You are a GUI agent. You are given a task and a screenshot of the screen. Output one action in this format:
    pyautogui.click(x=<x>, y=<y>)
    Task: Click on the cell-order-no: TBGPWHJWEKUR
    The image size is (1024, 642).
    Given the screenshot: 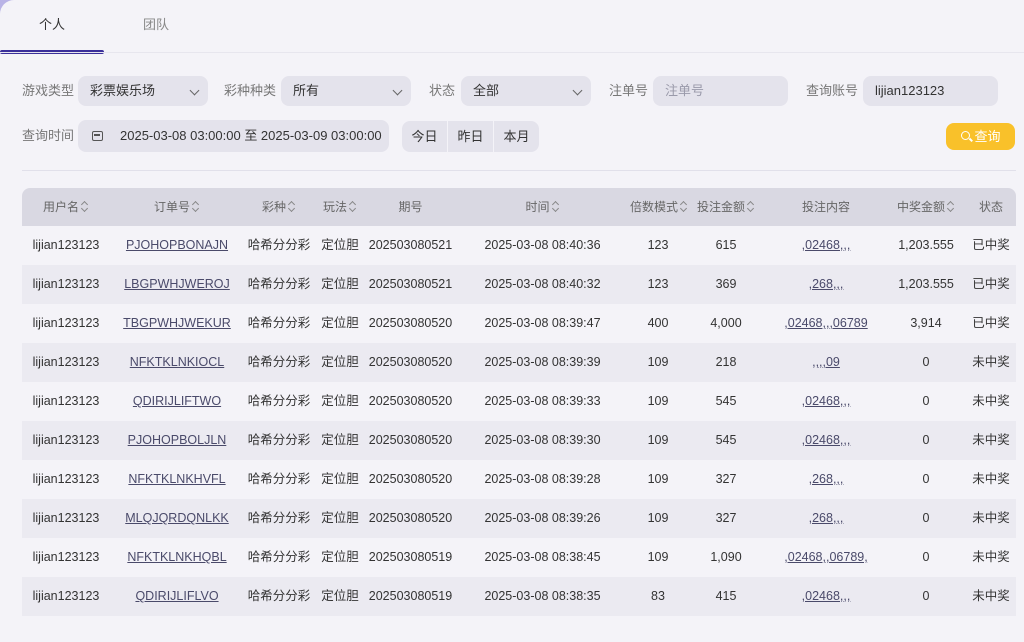 What is the action you would take?
    pyautogui.click(x=177, y=323)
    